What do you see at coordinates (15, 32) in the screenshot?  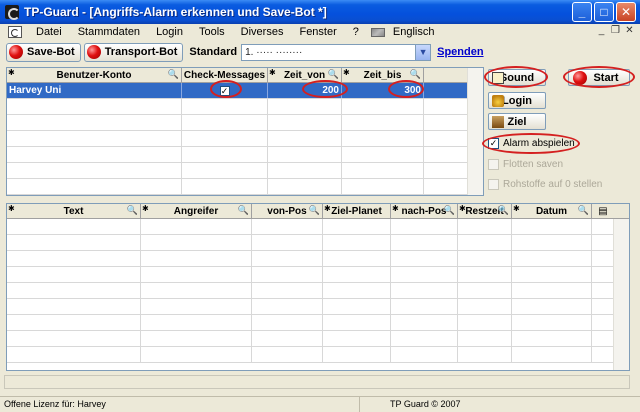 I see `document-icon` at bounding box center [15, 32].